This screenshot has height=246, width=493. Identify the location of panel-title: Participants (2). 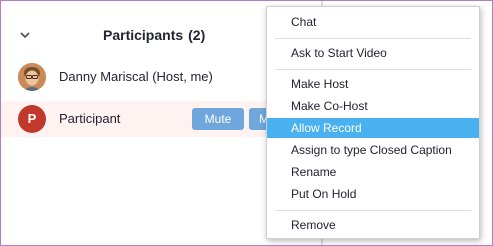
(163, 35).